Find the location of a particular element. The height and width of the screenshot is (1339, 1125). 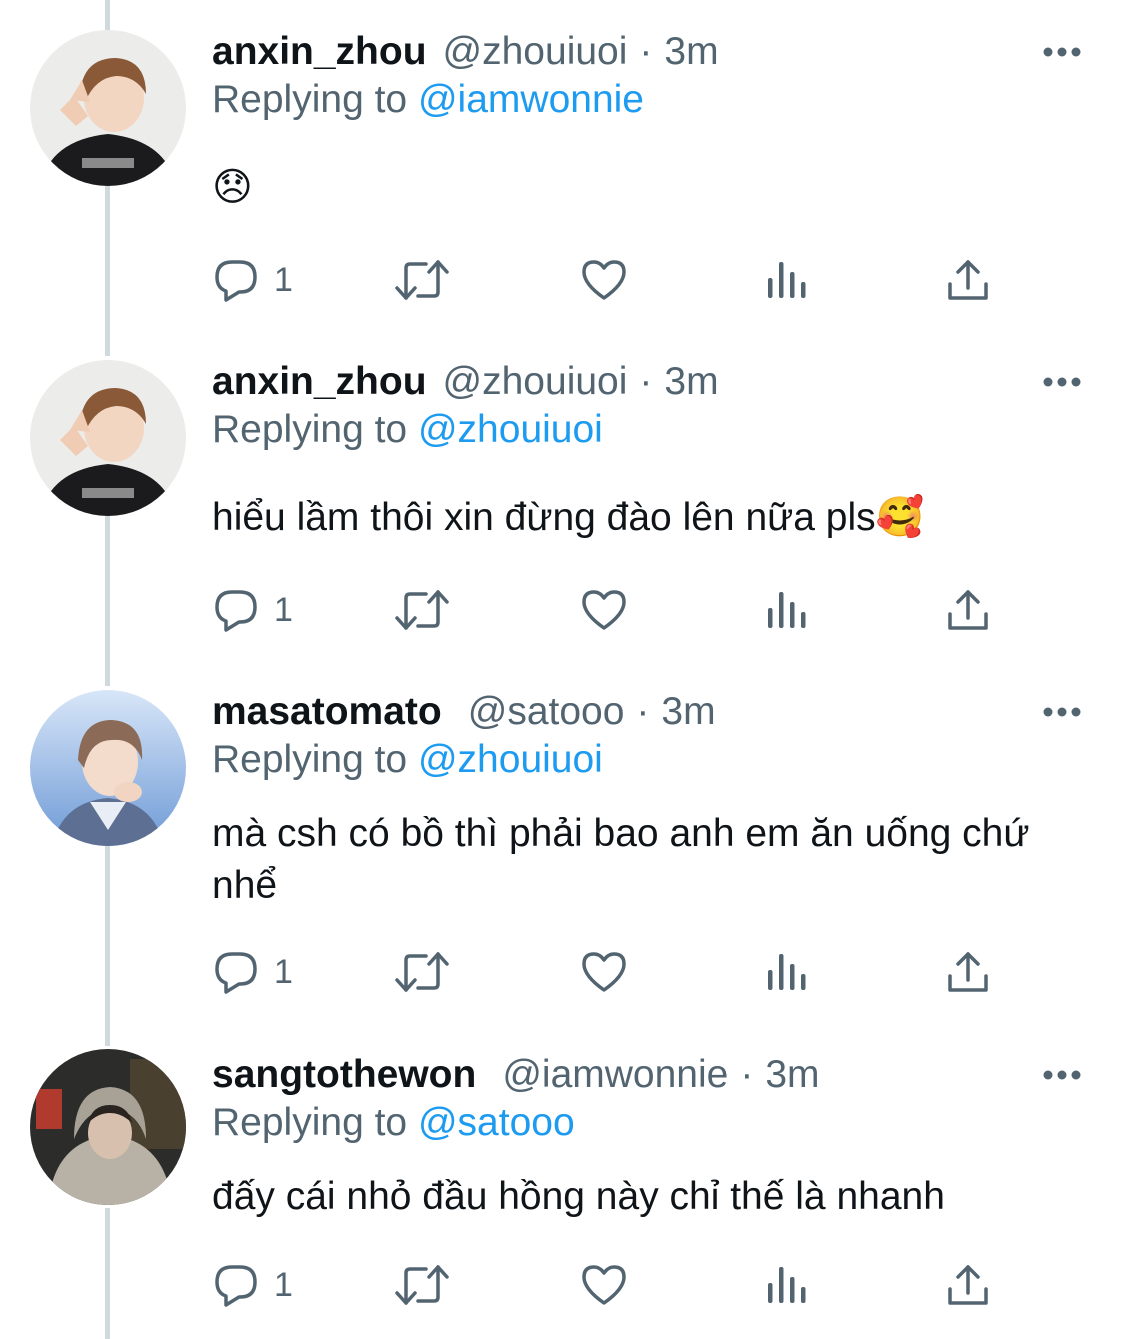

user-handle: @iamwonnie is located at coordinates (615, 1075).